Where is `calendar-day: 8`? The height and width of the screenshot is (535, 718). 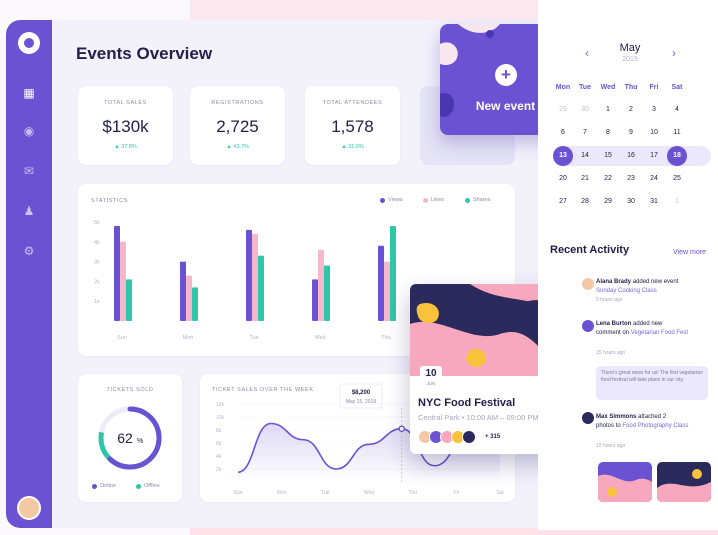 calendar-day: 8 is located at coordinates (608, 133).